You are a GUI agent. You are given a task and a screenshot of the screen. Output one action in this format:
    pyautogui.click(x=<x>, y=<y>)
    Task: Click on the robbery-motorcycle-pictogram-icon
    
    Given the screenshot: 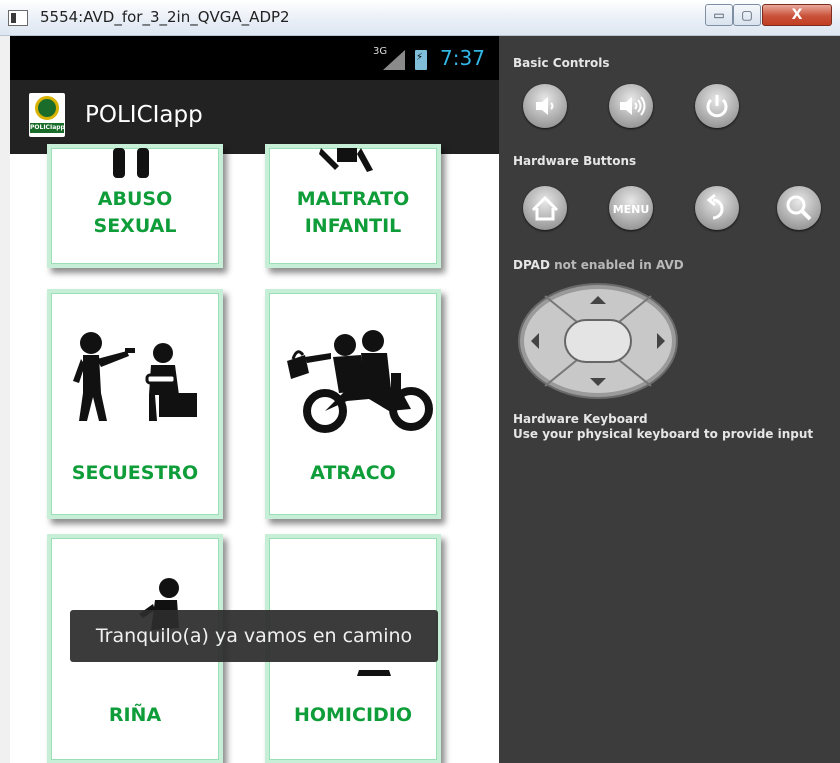 What is the action you would take?
    pyautogui.click(x=360, y=381)
    